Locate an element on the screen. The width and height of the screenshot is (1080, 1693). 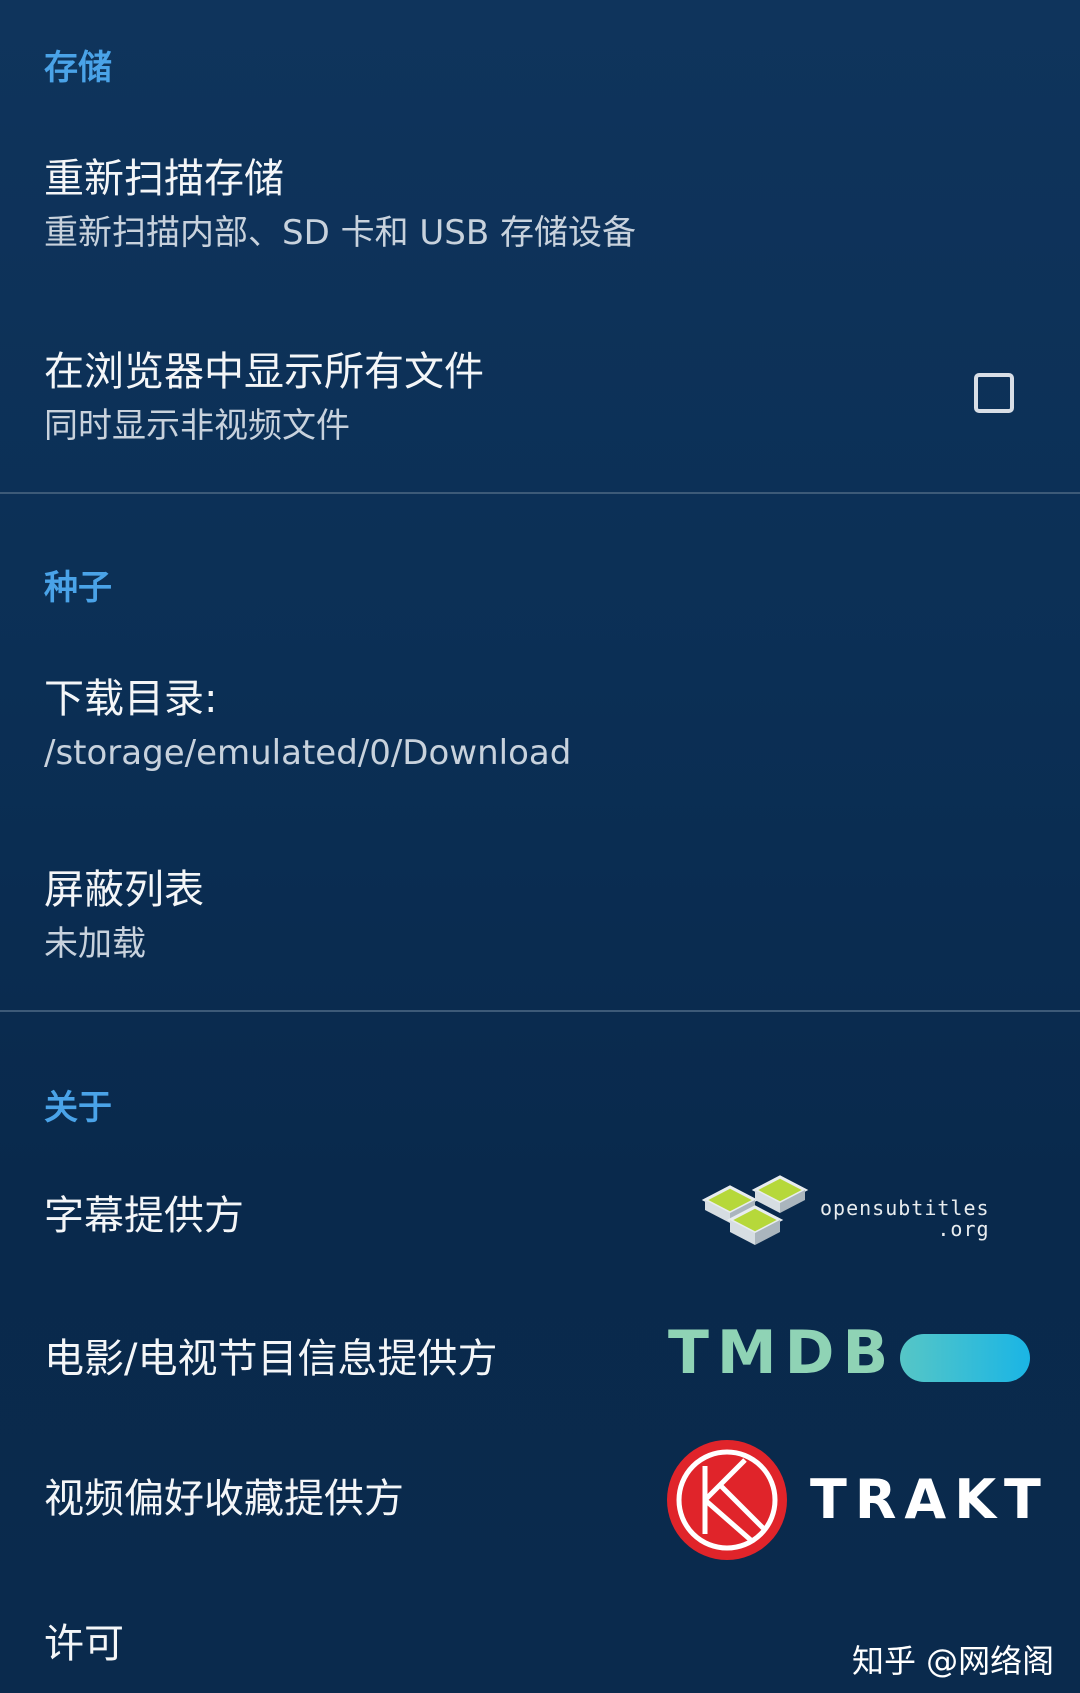
show-all-files-item: 在浏览器中显示所有文件 同时显示非视频文件 is located at coordinates (562, 397).